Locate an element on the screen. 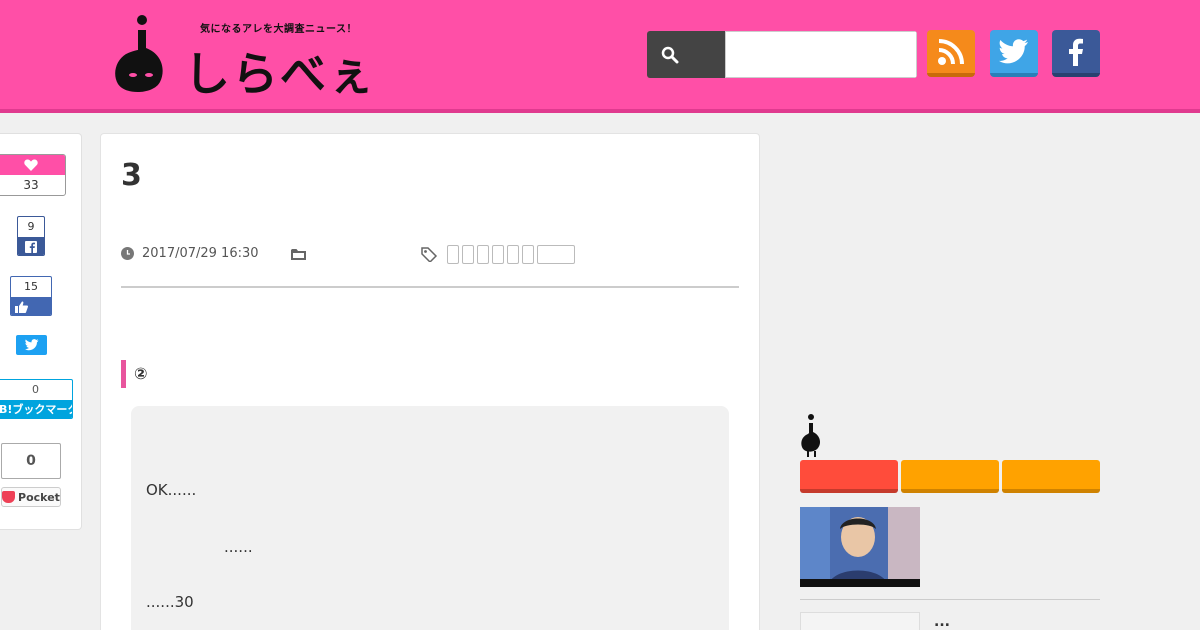 The image size is (1200, 630). like-button: 33 is located at coordinates (33, 175).